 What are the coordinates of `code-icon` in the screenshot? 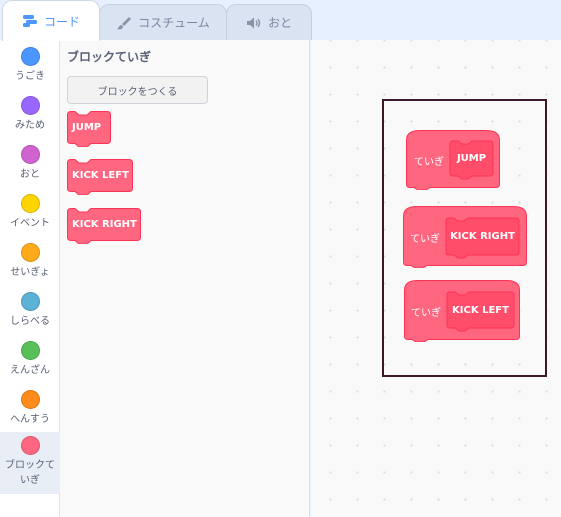 It's located at (30, 21).